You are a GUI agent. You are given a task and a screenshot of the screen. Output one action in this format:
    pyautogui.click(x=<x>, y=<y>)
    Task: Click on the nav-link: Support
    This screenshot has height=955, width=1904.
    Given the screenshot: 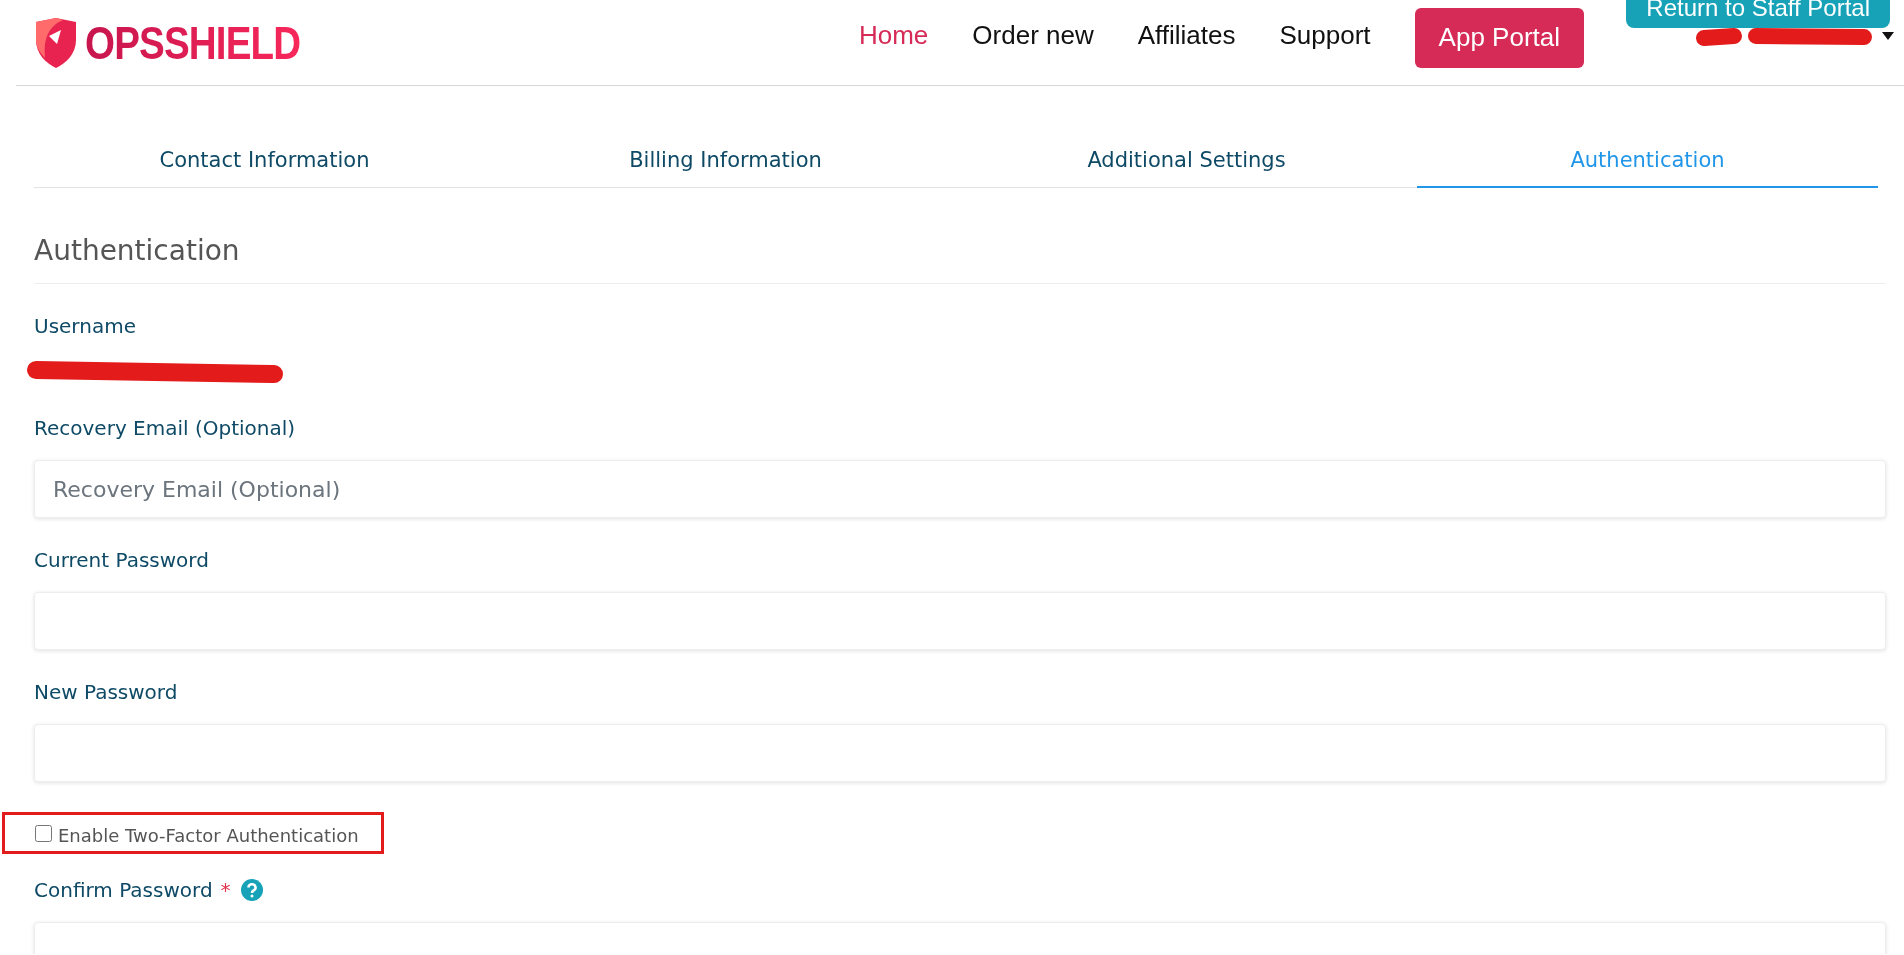 What is the action you would take?
    pyautogui.click(x=1325, y=35)
    